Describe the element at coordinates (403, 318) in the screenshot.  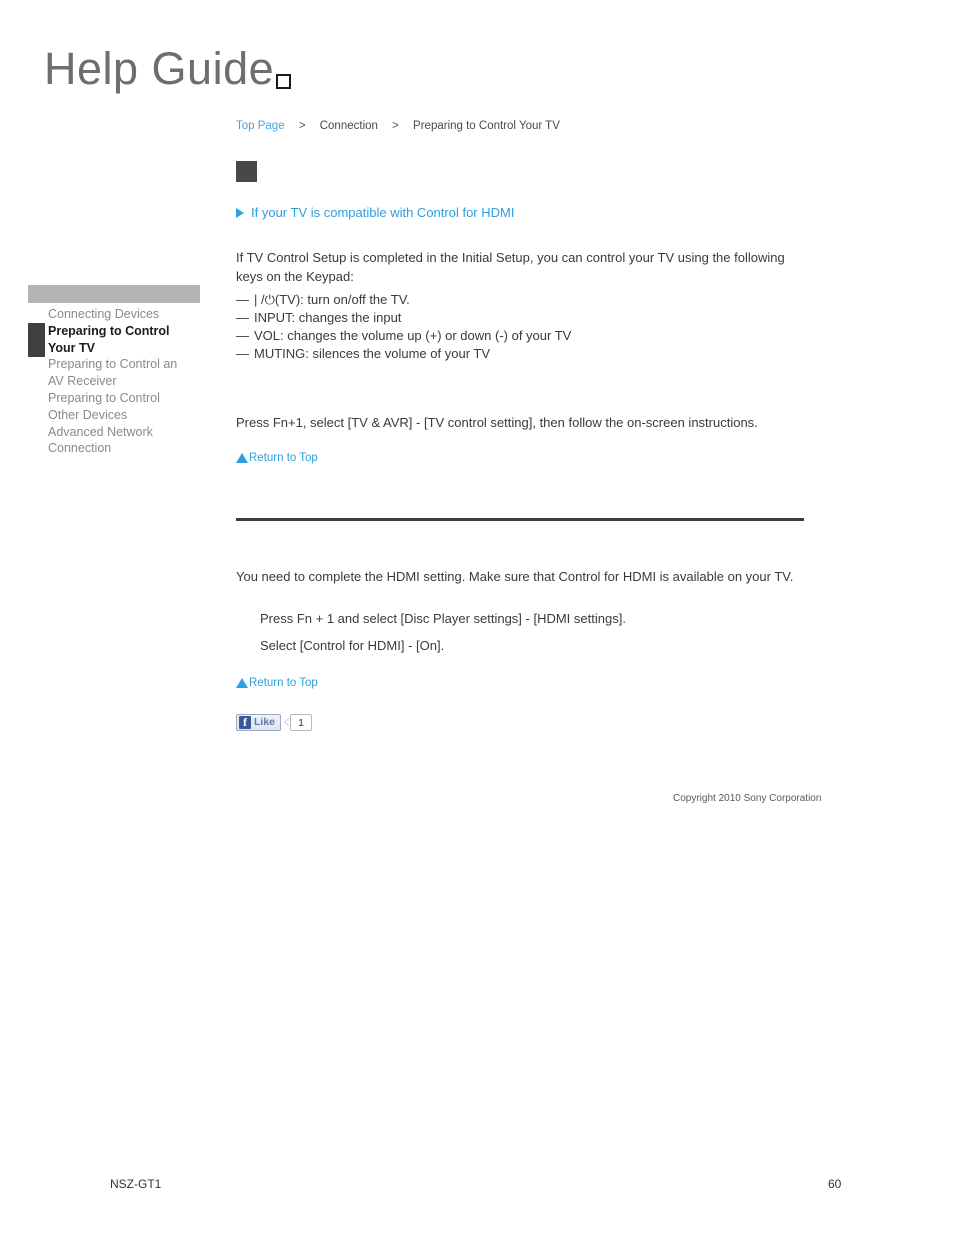
I see `list-item: — INPUT: changes the input` at that location.